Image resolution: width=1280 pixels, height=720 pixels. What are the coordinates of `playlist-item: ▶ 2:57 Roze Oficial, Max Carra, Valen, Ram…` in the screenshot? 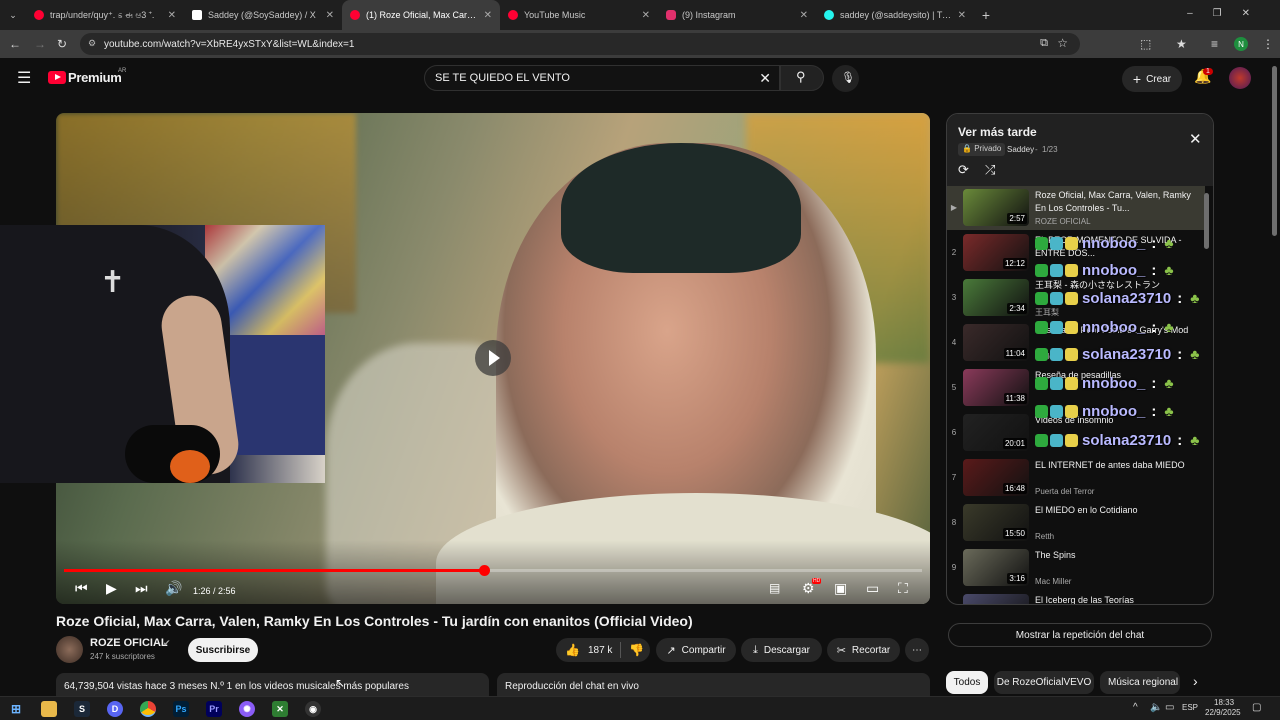 It's located at (1076, 208).